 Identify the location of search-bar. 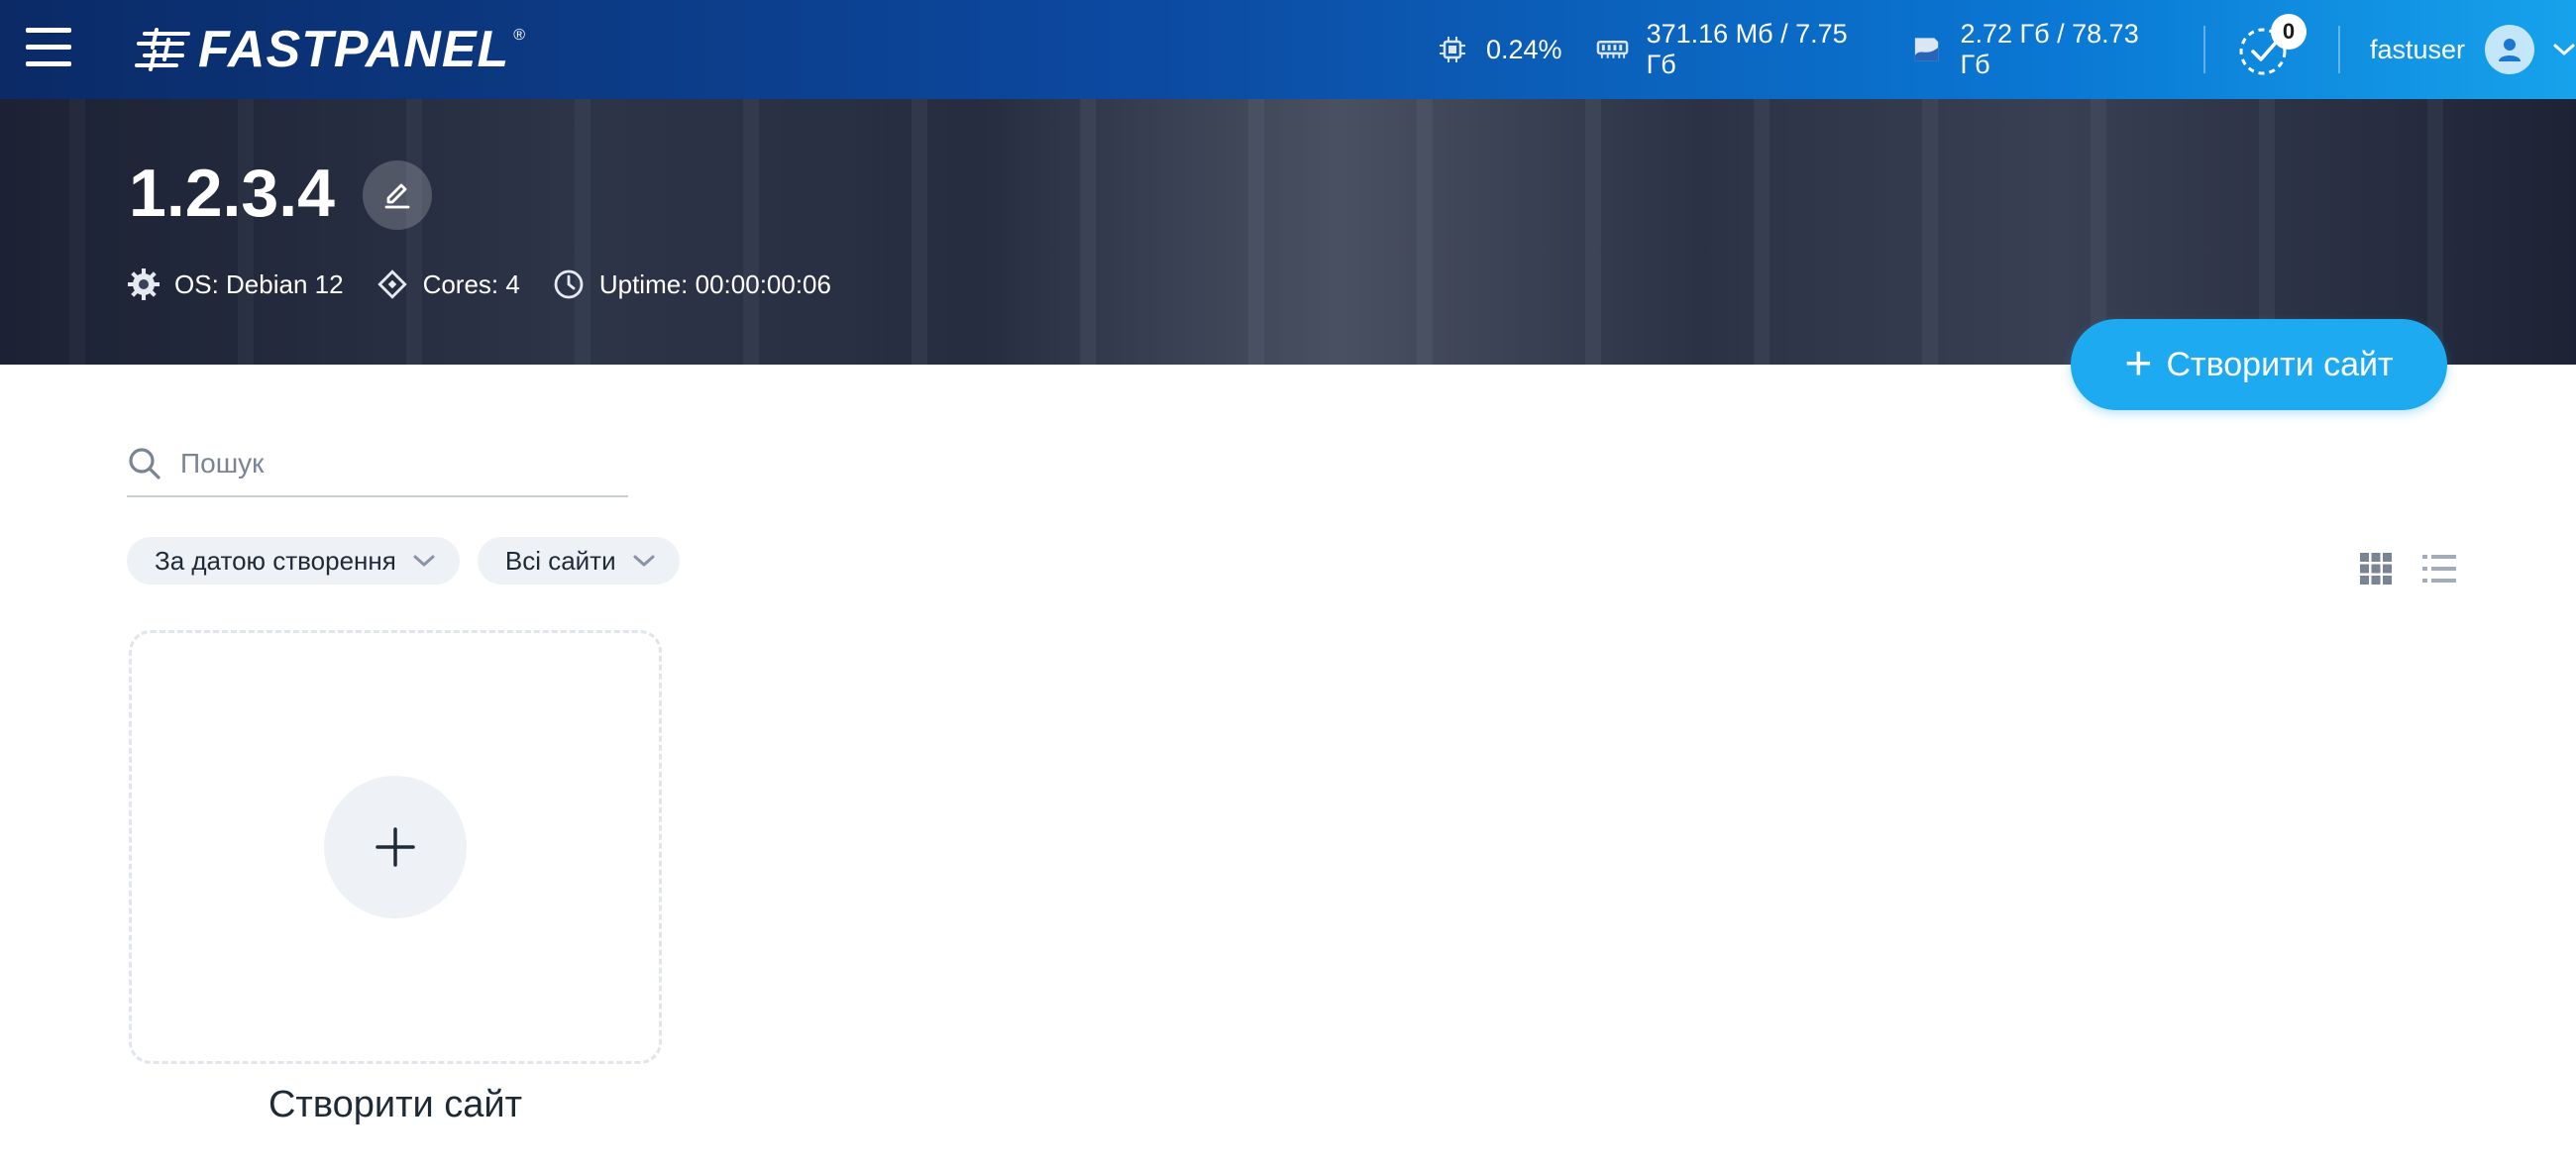
(377, 464).